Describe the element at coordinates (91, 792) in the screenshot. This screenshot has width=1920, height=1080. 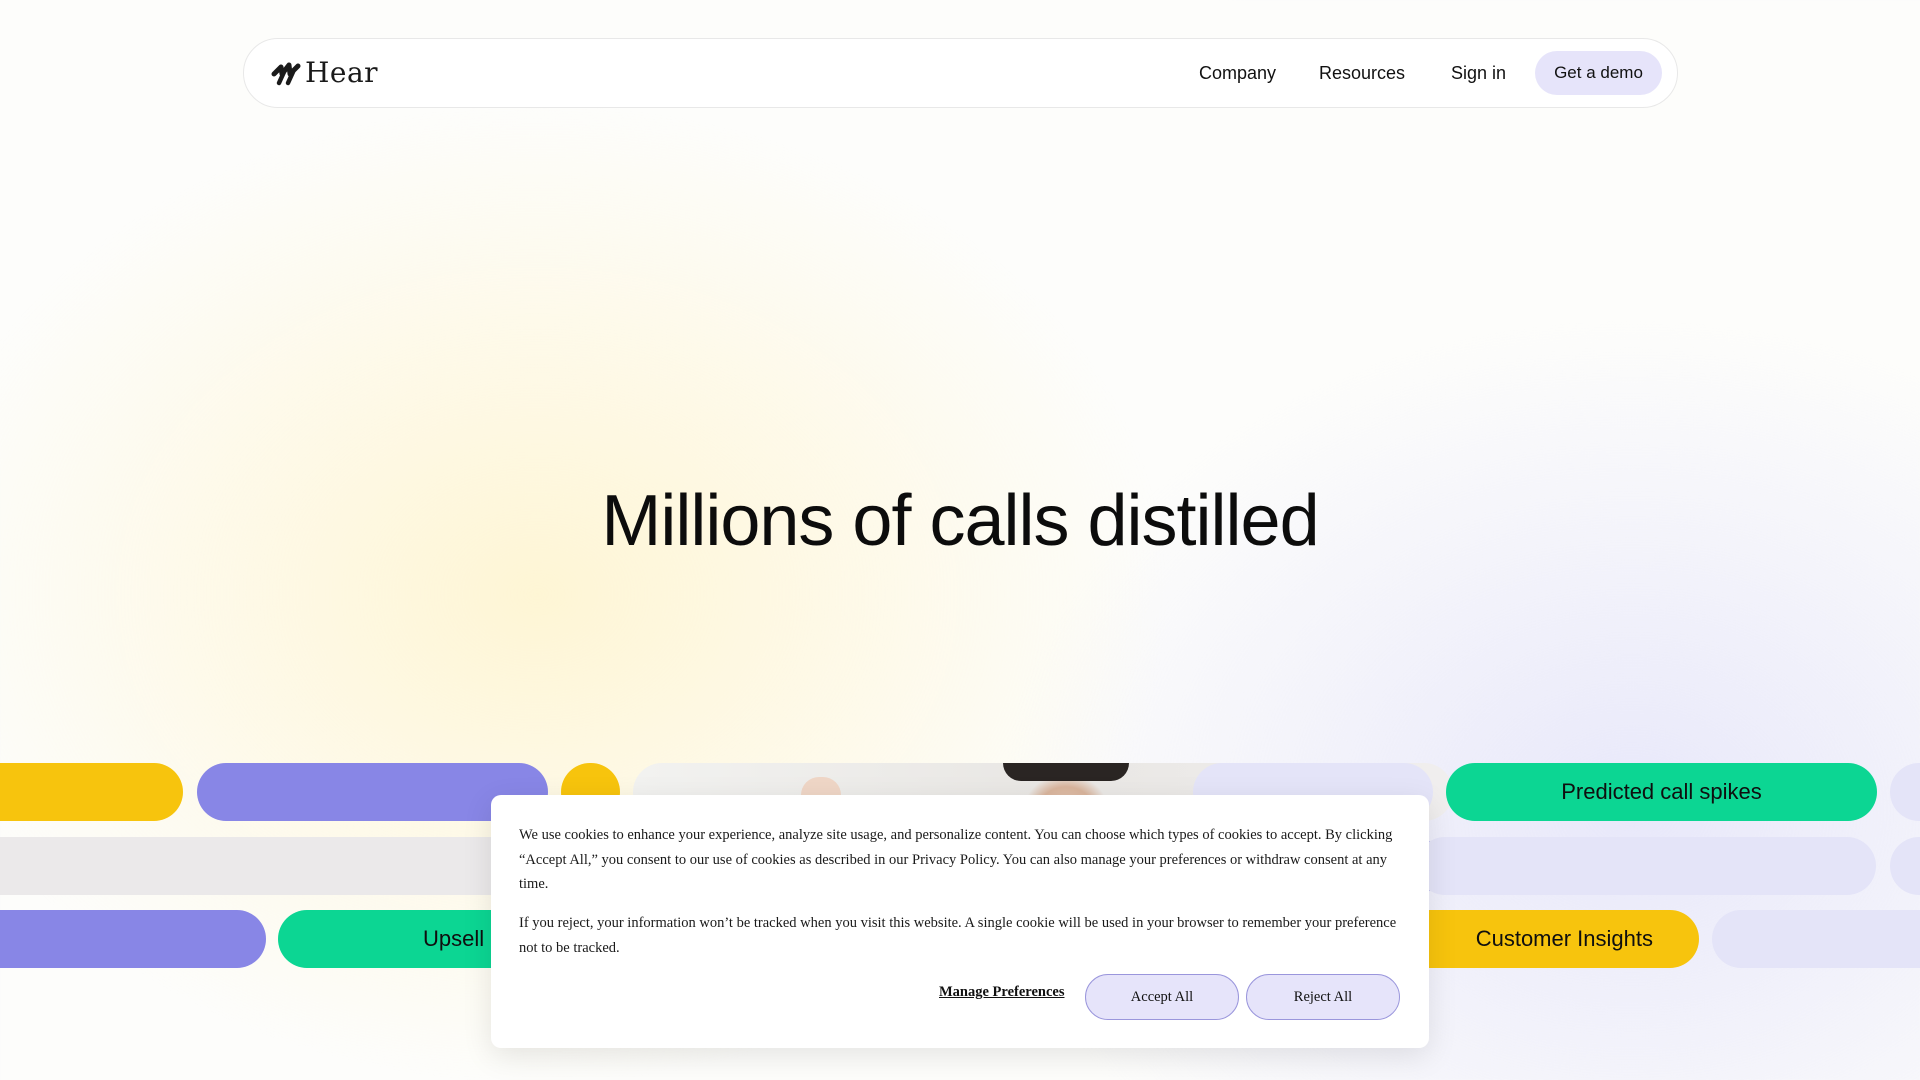
I see `pill-yellow` at that location.